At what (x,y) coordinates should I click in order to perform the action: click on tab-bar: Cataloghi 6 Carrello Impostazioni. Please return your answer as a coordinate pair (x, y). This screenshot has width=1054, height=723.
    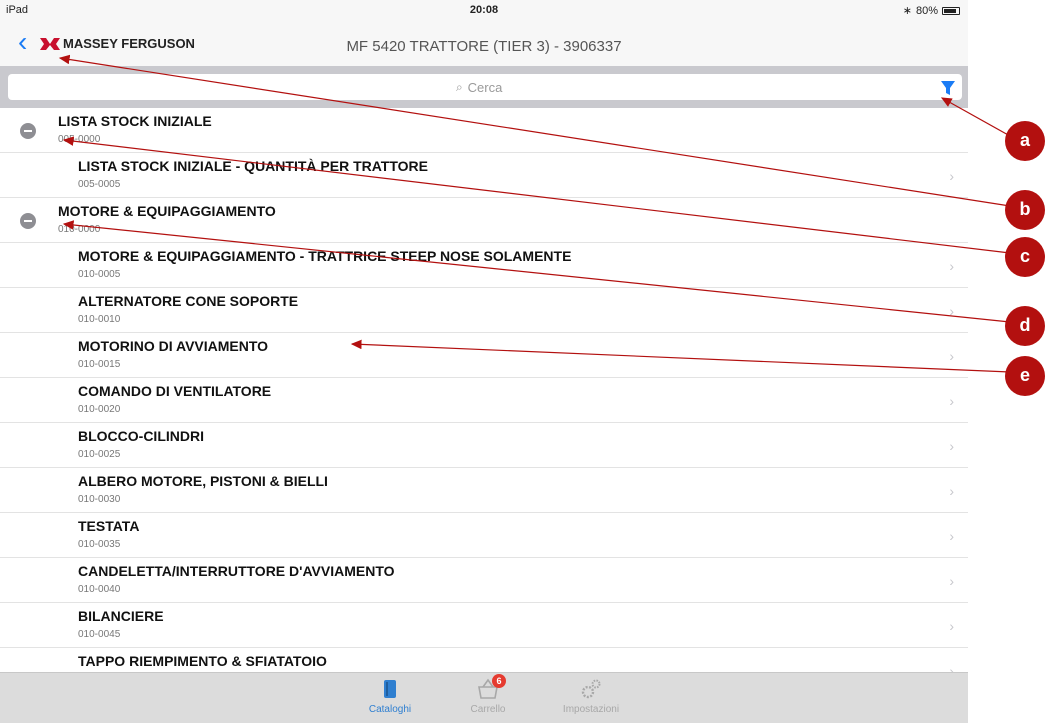
    Looking at the image, I should click on (484, 697).